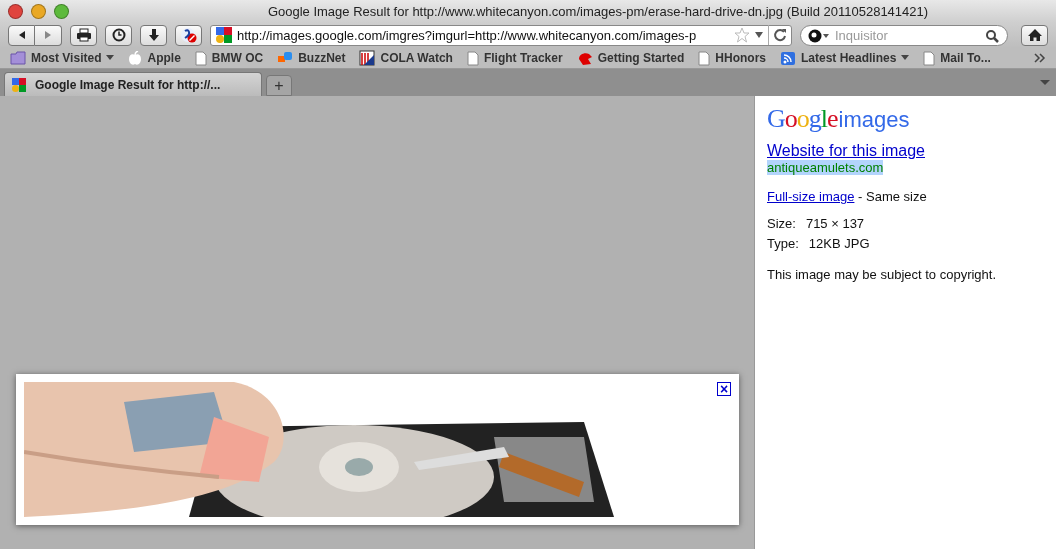 This screenshot has width=1056, height=549. I want to click on blocked-script-icon, so click(188, 35).